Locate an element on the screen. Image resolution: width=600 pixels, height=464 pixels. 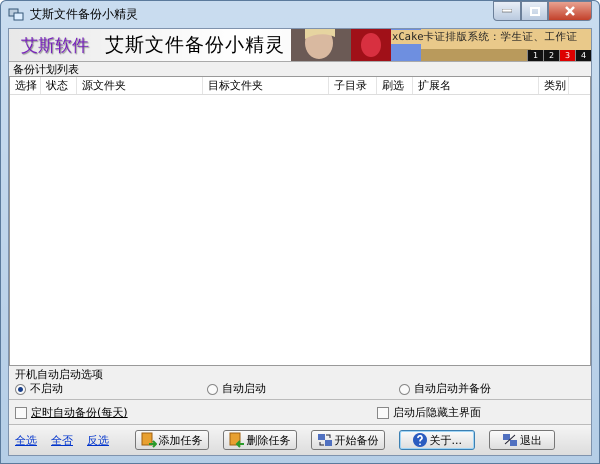
brand-logo: 艾斯软件 is located at coordinates (55, 45).